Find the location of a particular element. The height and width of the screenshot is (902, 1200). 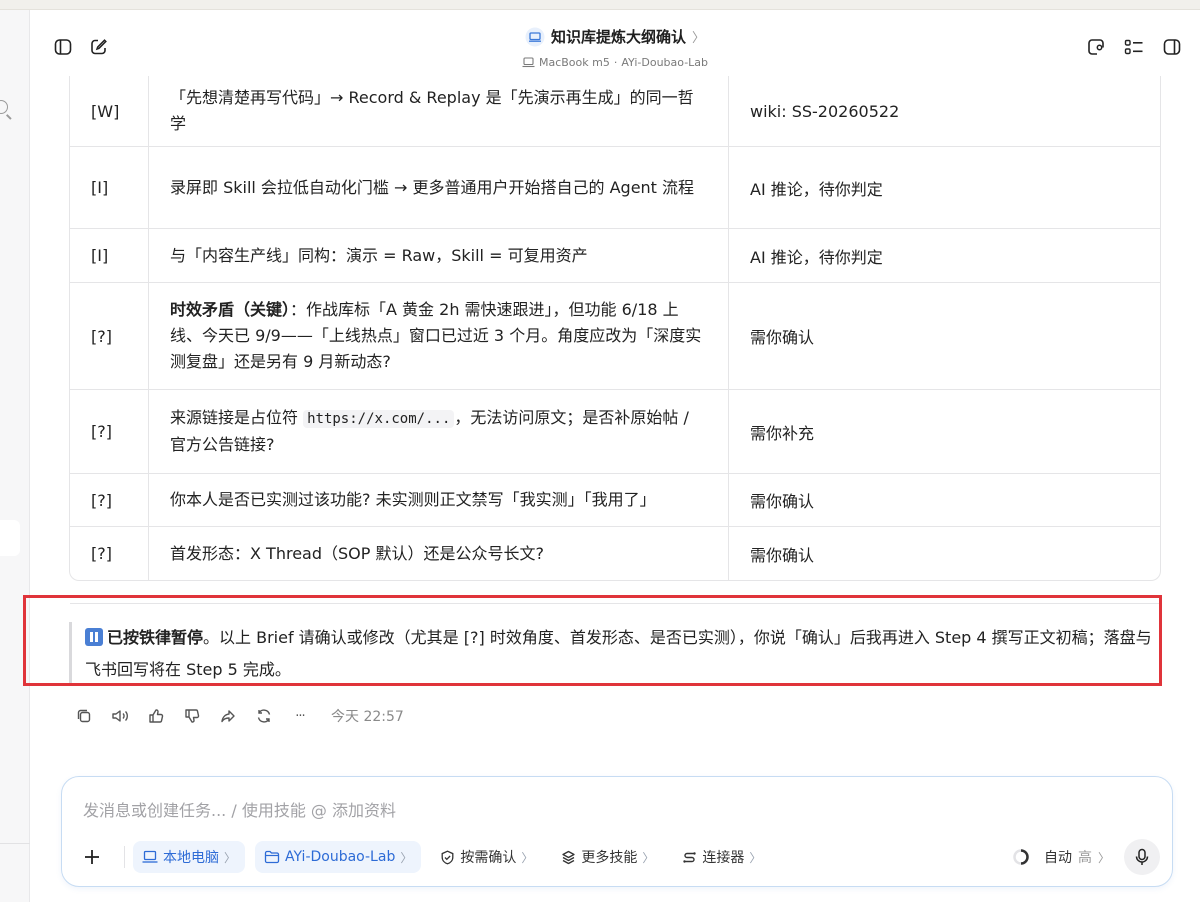

note-button is located at coordinates (1096, 47).